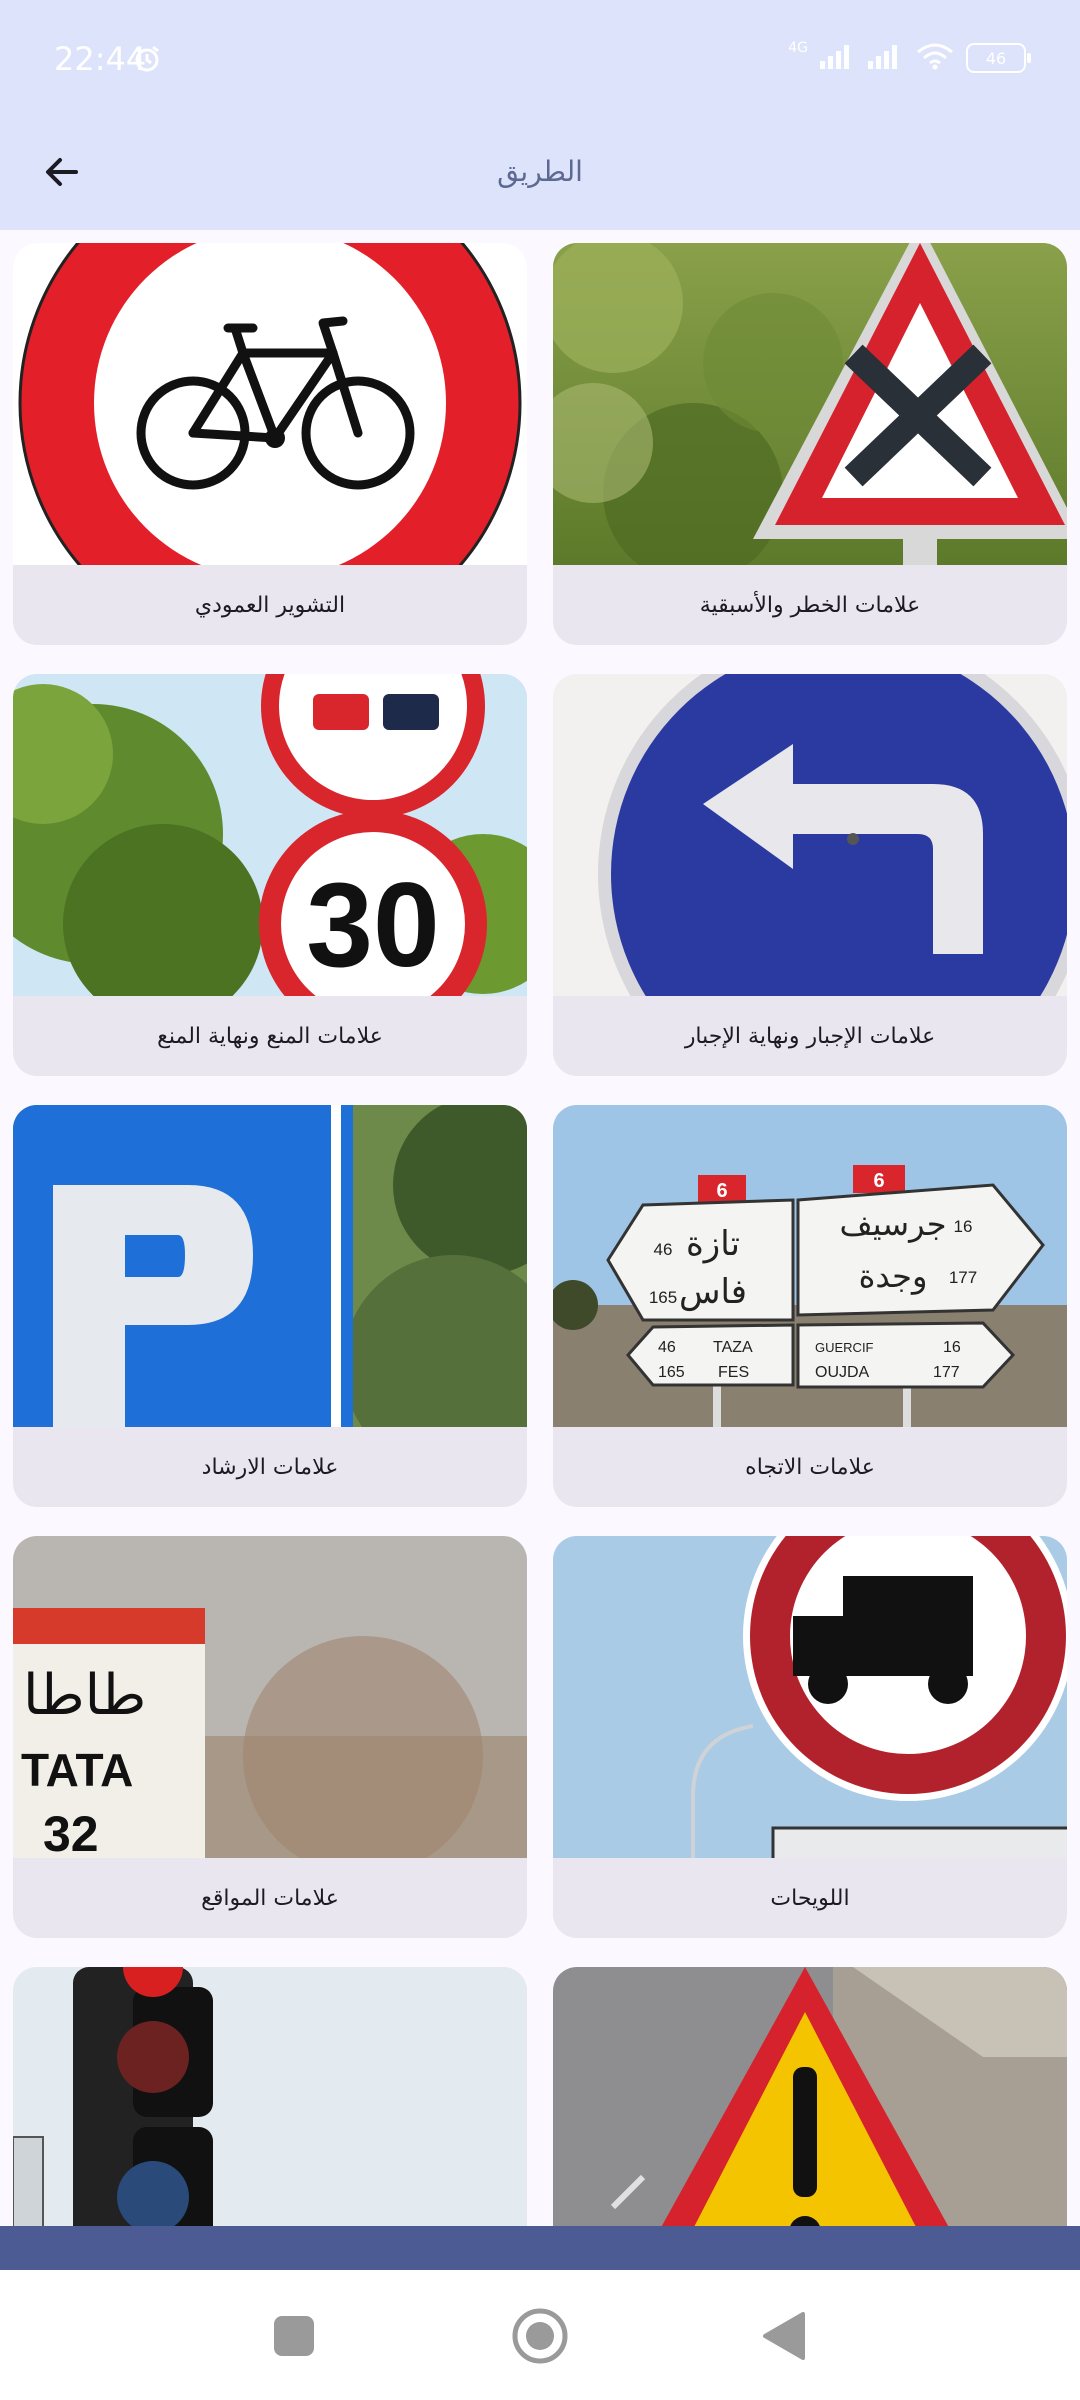  Describe the element at coordinates (540, 171) in the screenshot. I see `page-title: الطريق` at that location.